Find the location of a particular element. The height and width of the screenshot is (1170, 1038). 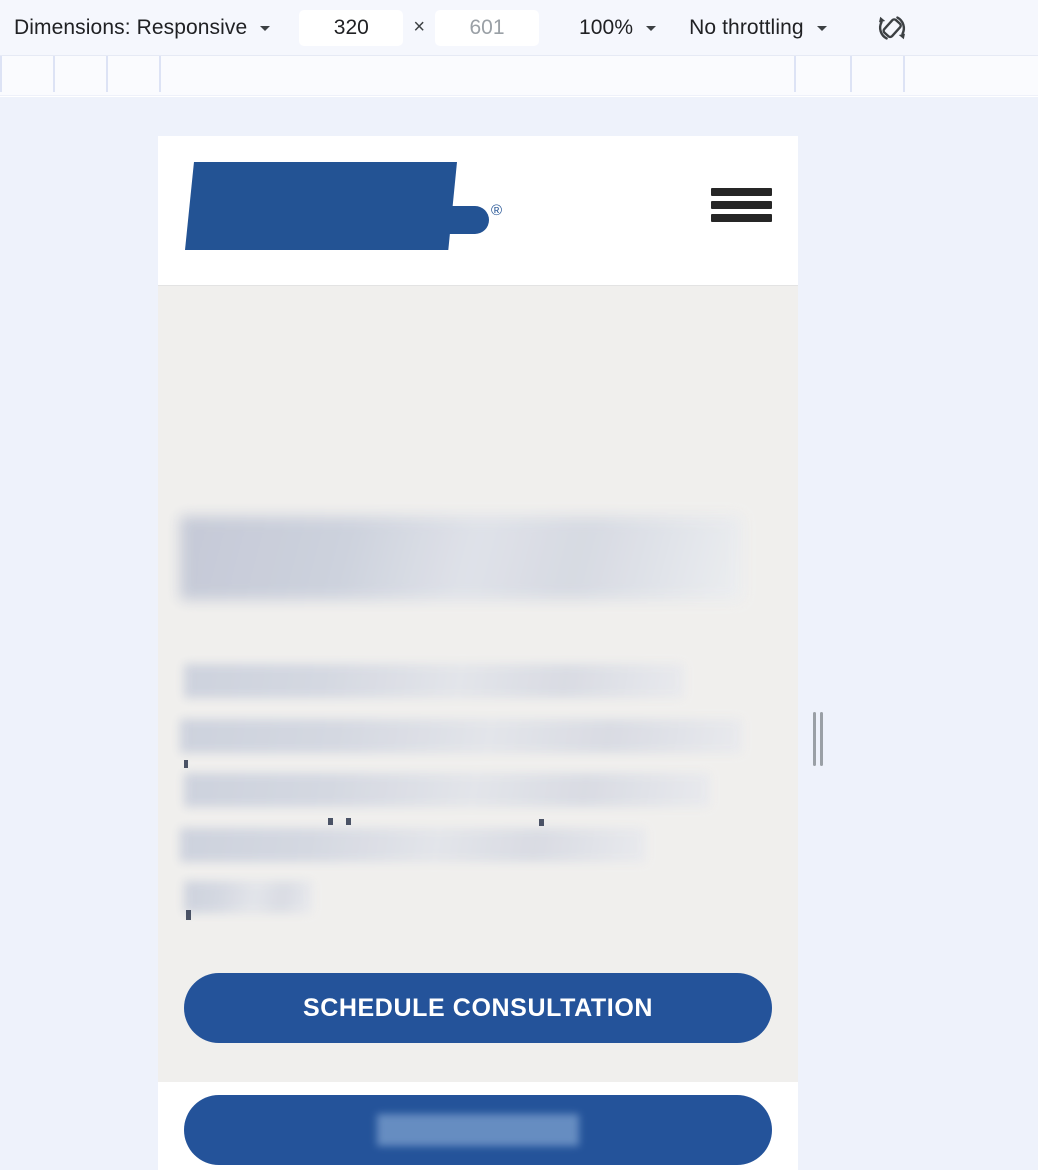

viewport-dimension-group: × is located at coordinates (419, 27).